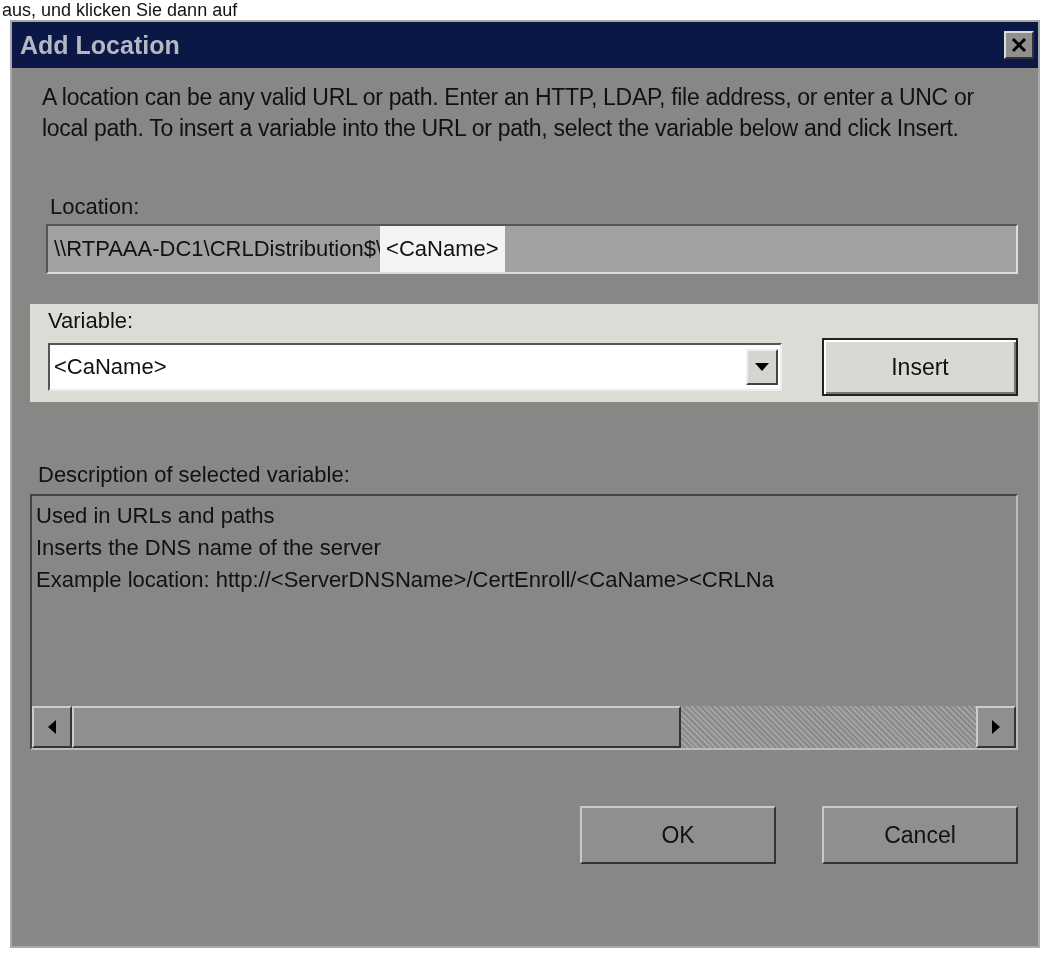 The height and width of the screenshot is (953, 1058). I want to click on horizontal-scrollbar, so click(524, 727).